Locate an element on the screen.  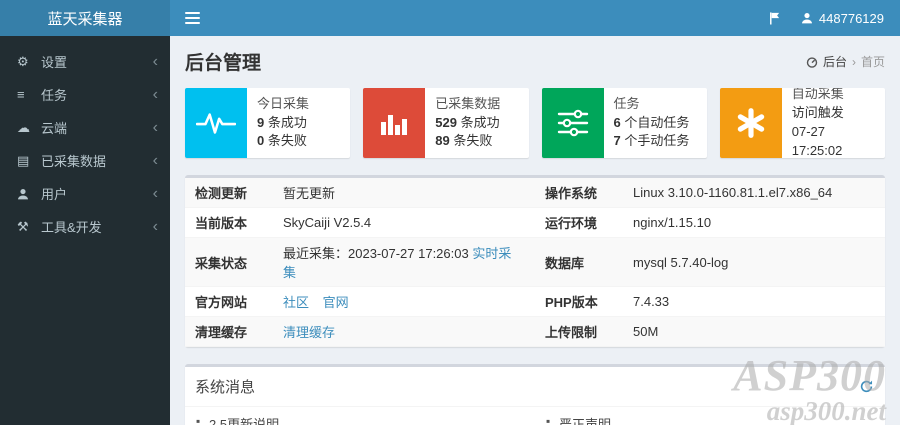
user-menu: 448776129 is located at coordinates (842, 18).